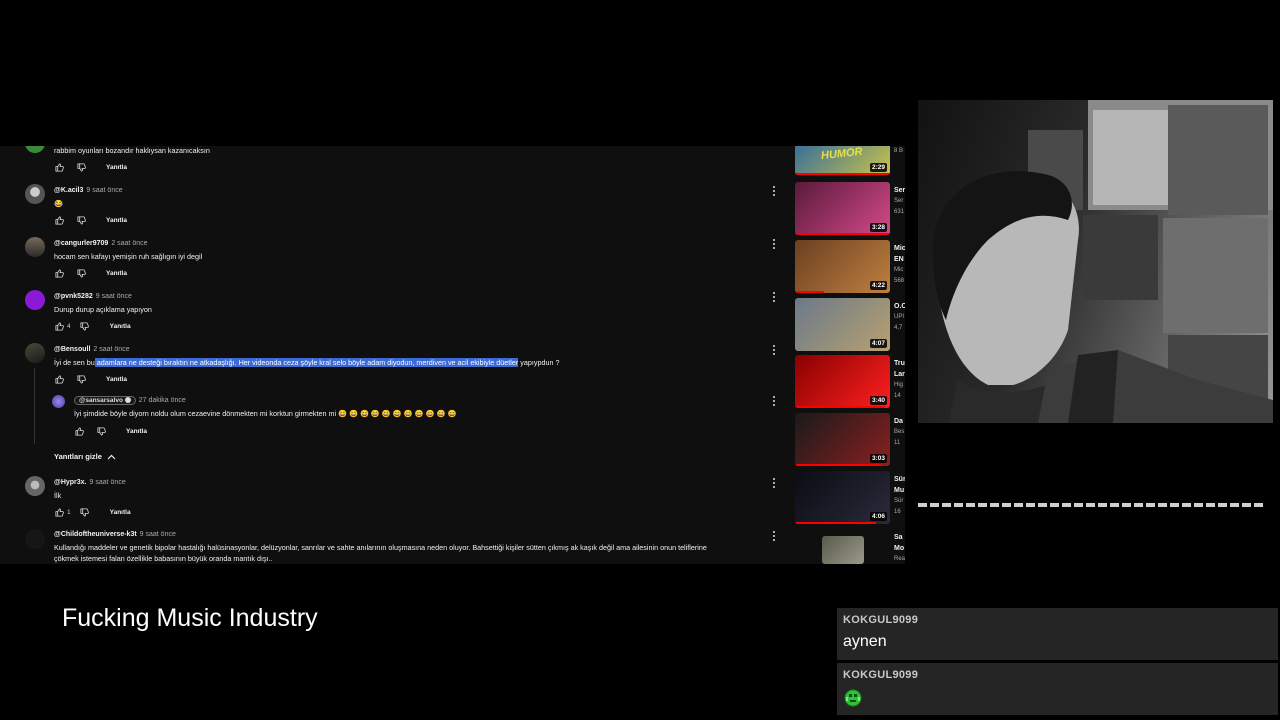 This screenshot has width=1280, height=720. What do you see at coordinates (85, 456) in the screenshot?
I see `hide-replies-button: Yanıtları gizle` at bounding box center [85, 456].